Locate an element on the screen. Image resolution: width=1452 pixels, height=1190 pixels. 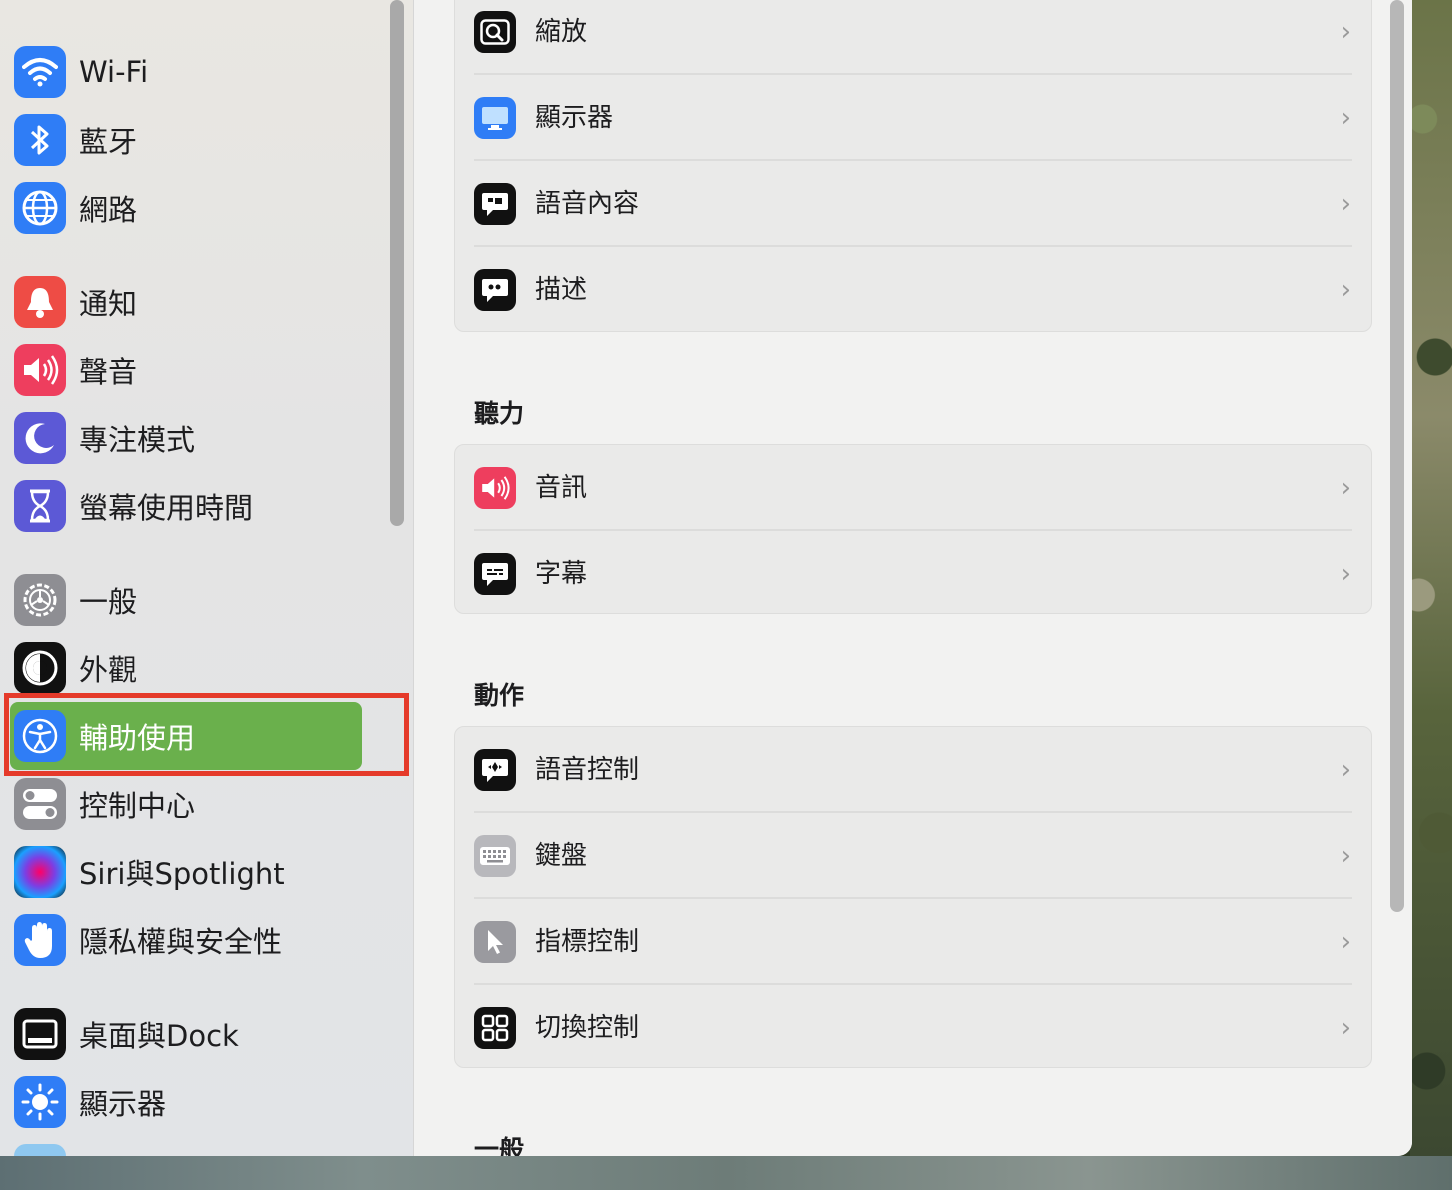
sidebar-item-label: 聲音 is located at coordinates (108, 372).